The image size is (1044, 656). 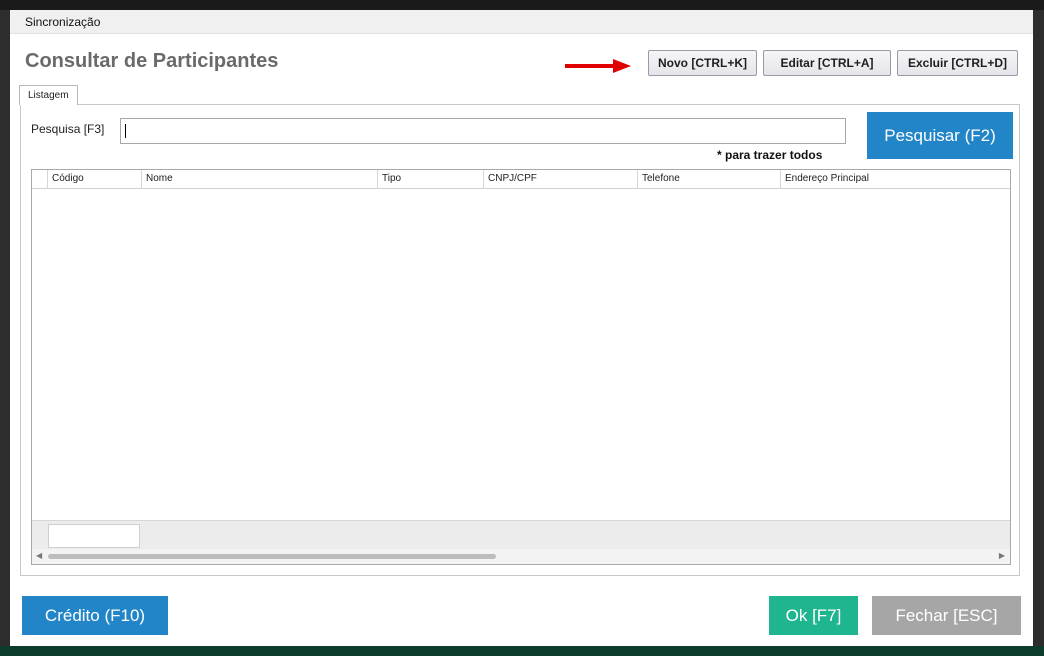 I want to click on column-header-nome: Nome, so click(x=259, y=179).